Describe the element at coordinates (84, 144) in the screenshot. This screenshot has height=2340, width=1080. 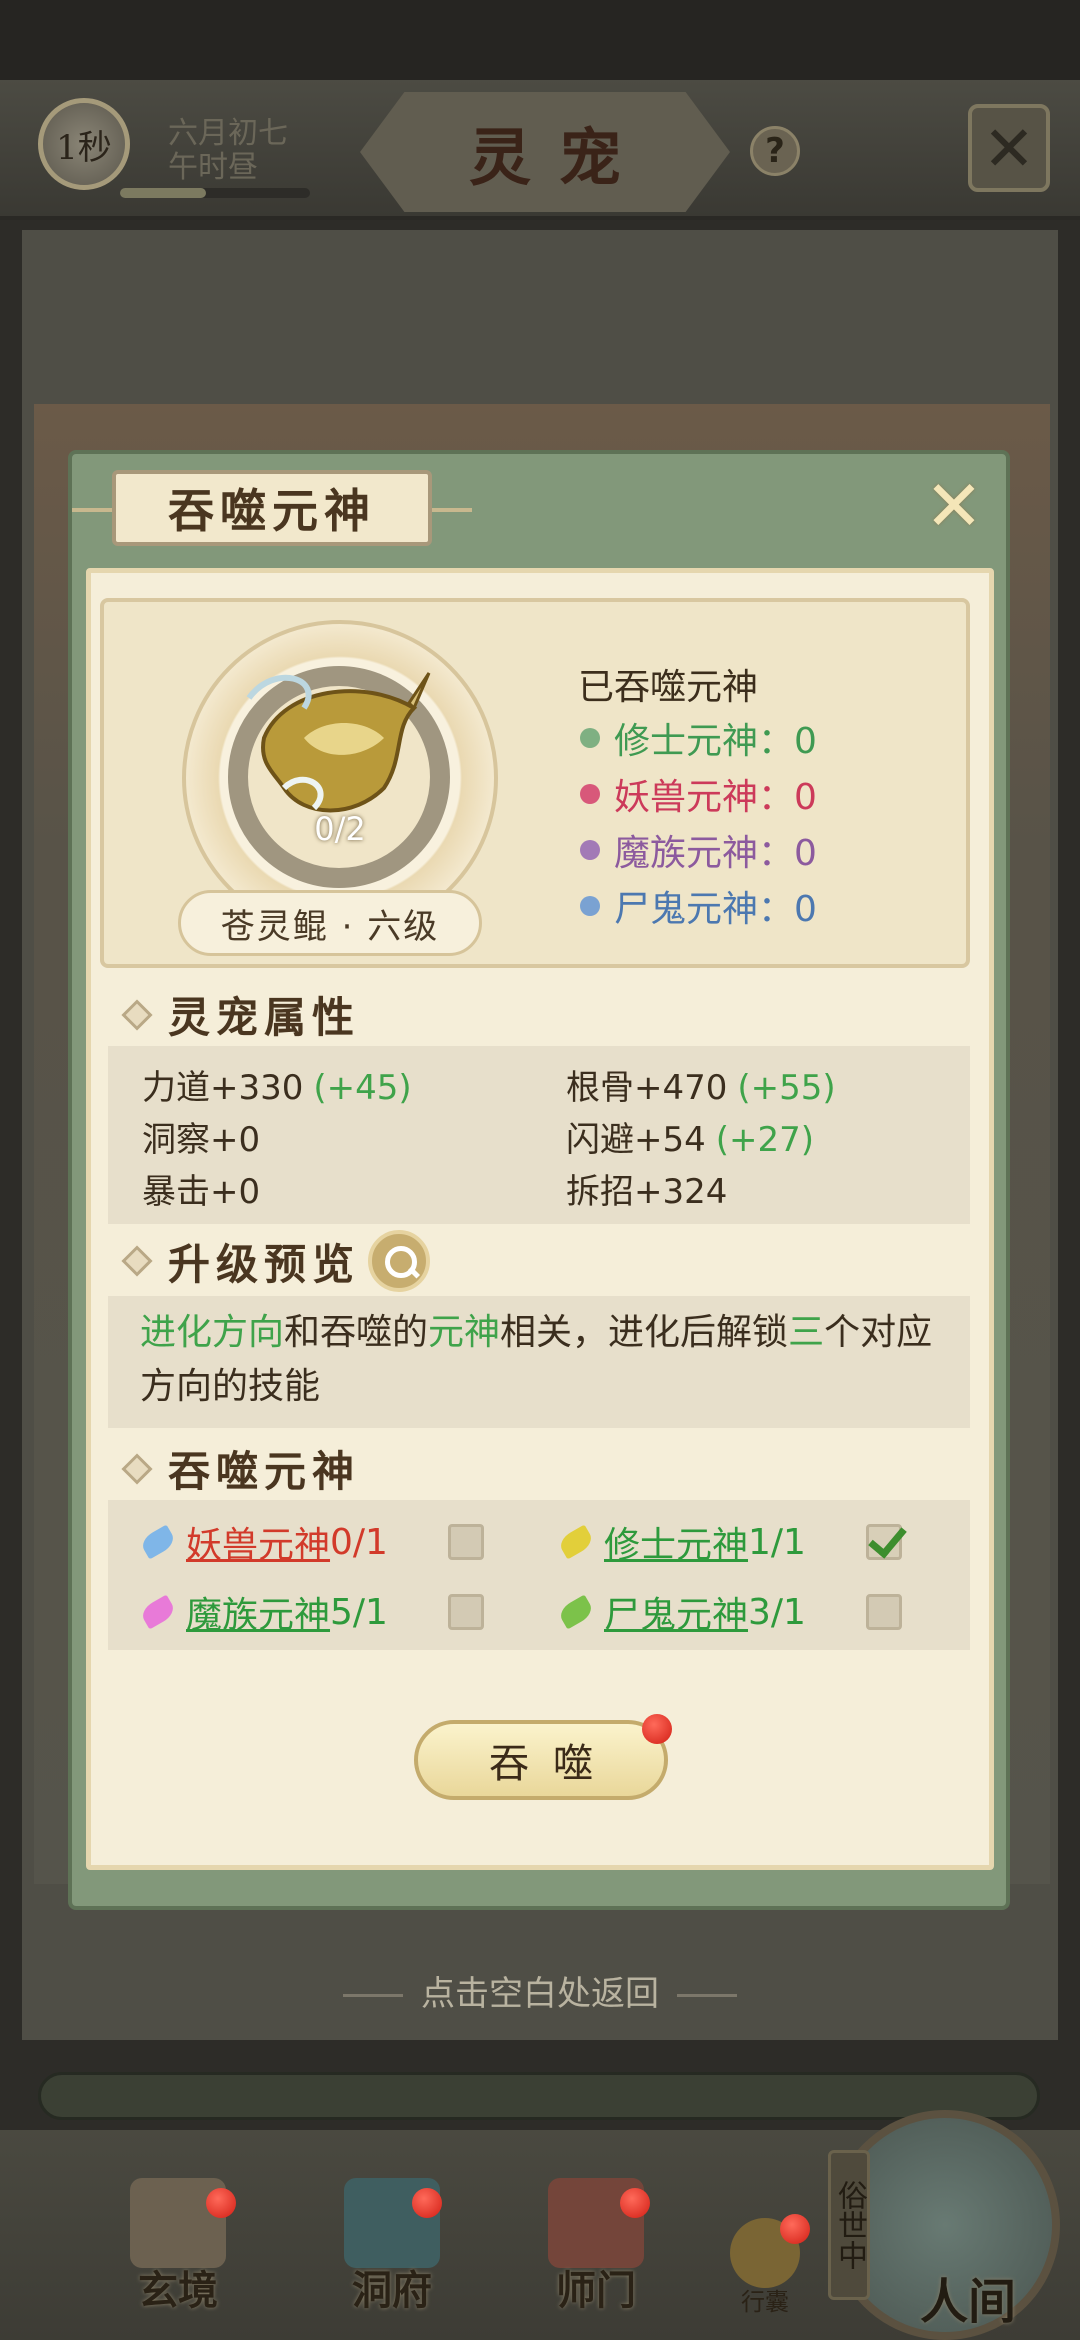
I see `timer-badge: 1秒` at that location.